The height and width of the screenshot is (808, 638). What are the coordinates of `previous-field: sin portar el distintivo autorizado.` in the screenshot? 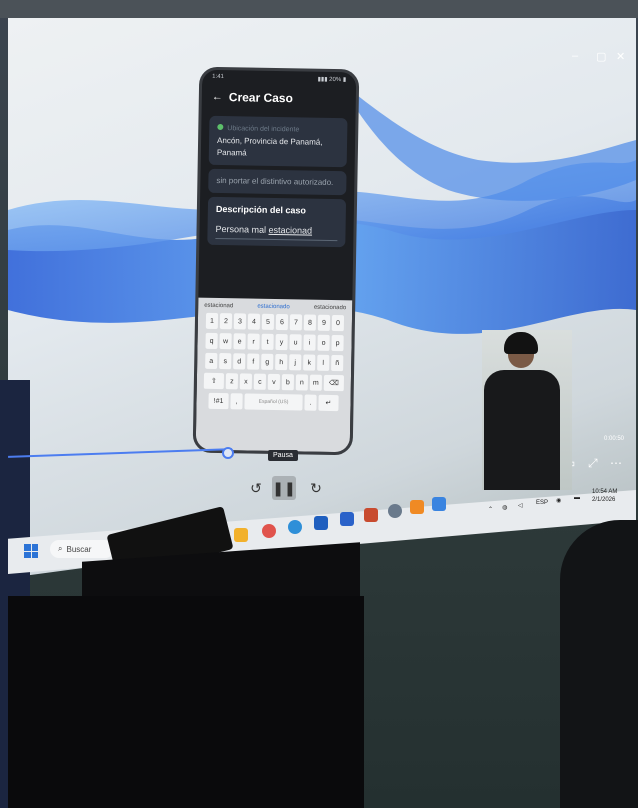 It's located at (277, 182).